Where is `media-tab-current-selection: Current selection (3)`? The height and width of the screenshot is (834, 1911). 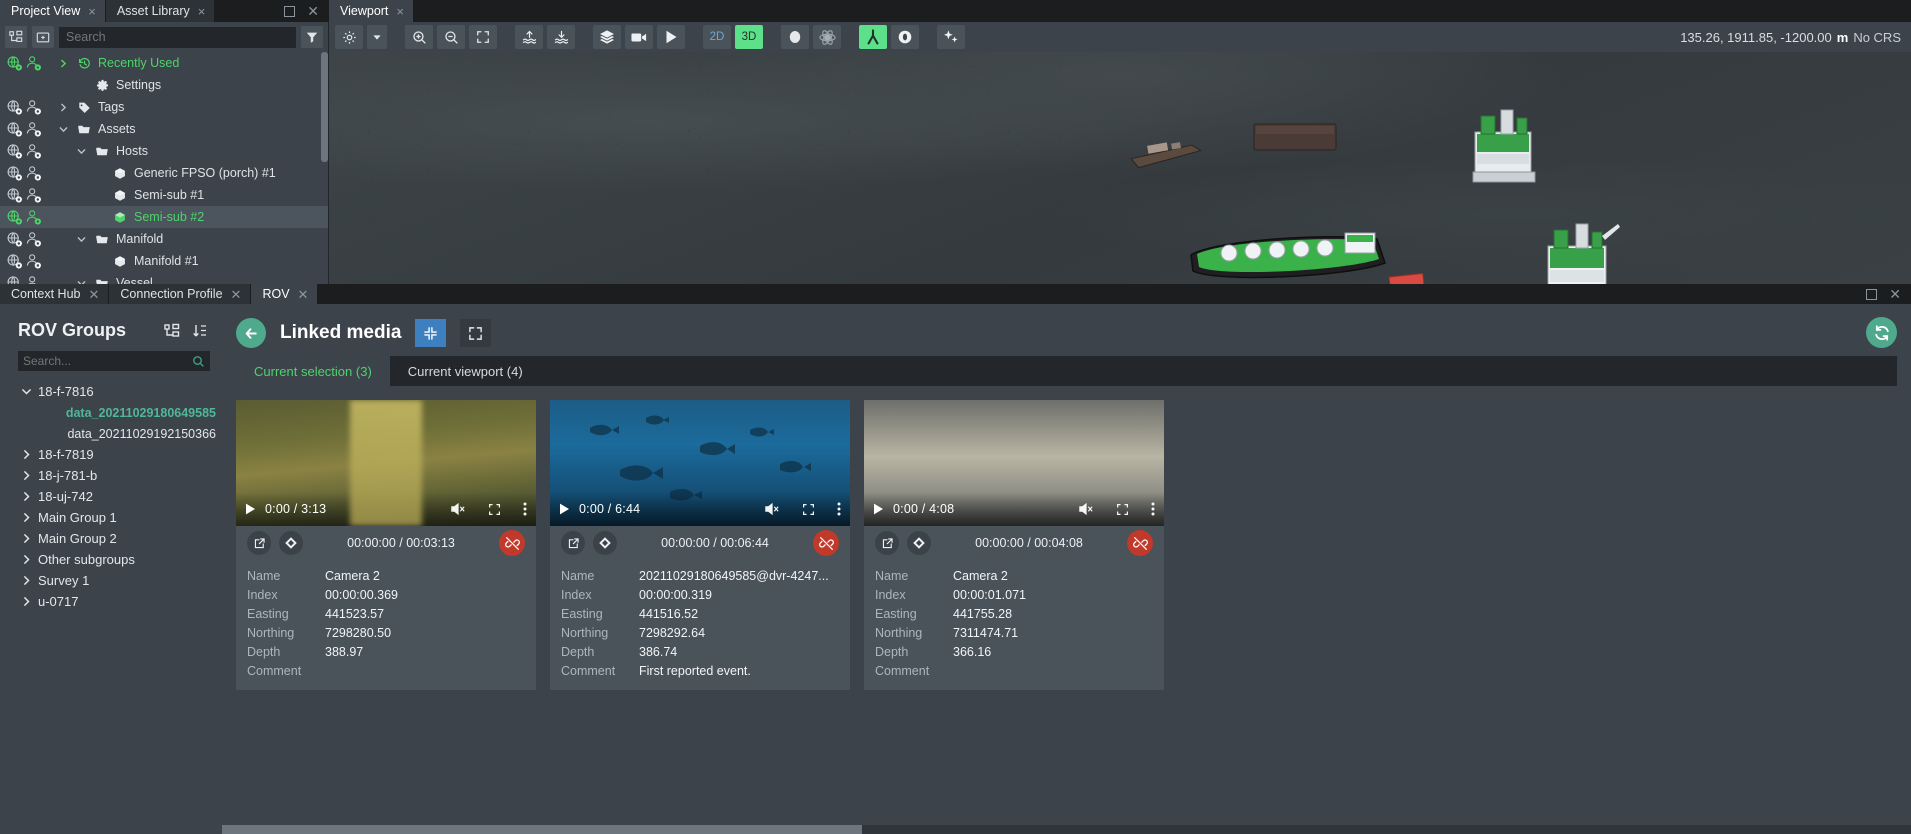 media-tab-current-selection: Current selection (3) is located at coordinates (313, 371).